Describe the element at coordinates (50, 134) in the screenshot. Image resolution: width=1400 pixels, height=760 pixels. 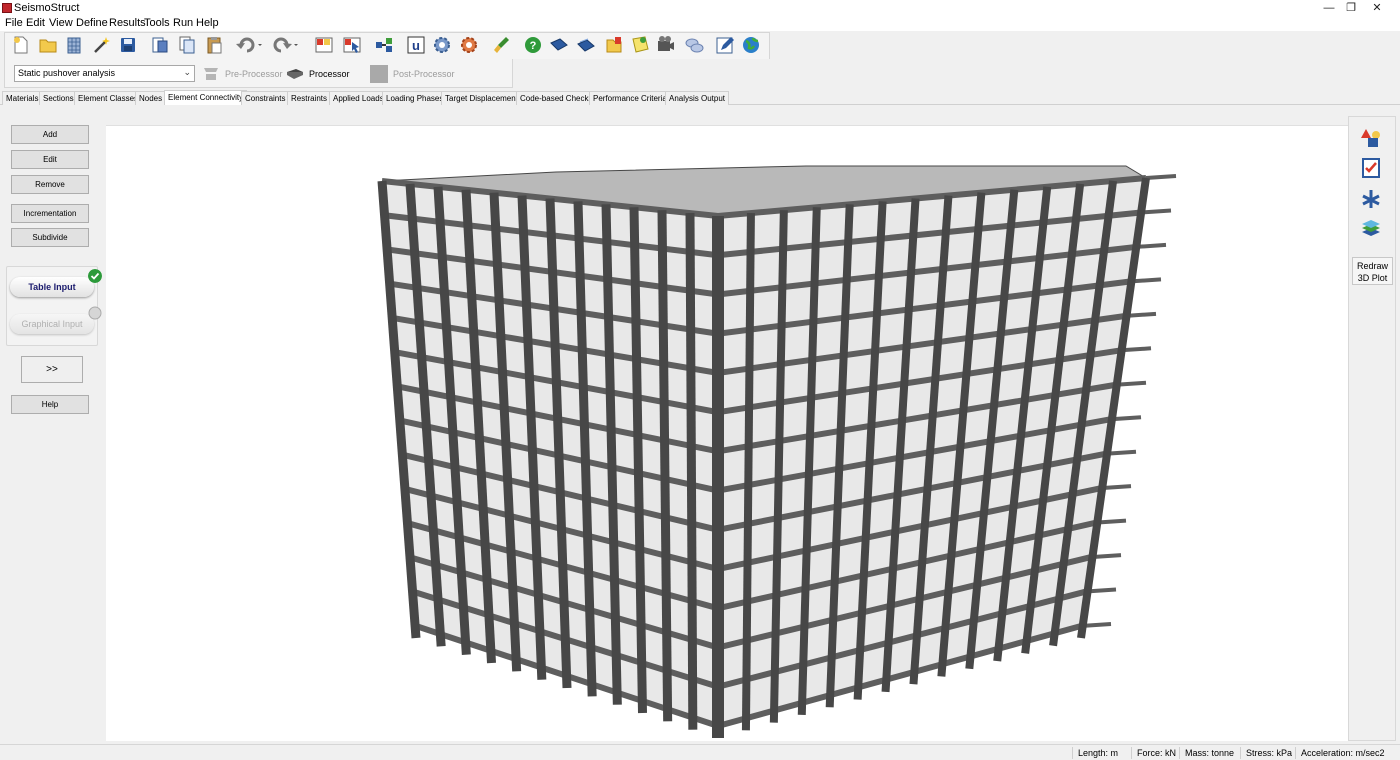
I see `add-button: Add` at that location.